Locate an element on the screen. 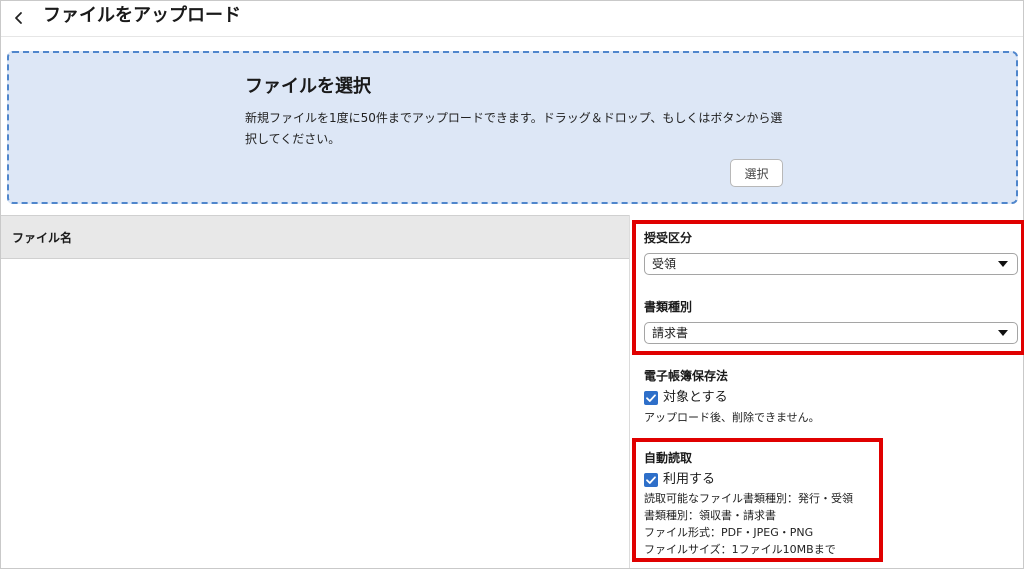  back-button is located at coordinates (19, 17).